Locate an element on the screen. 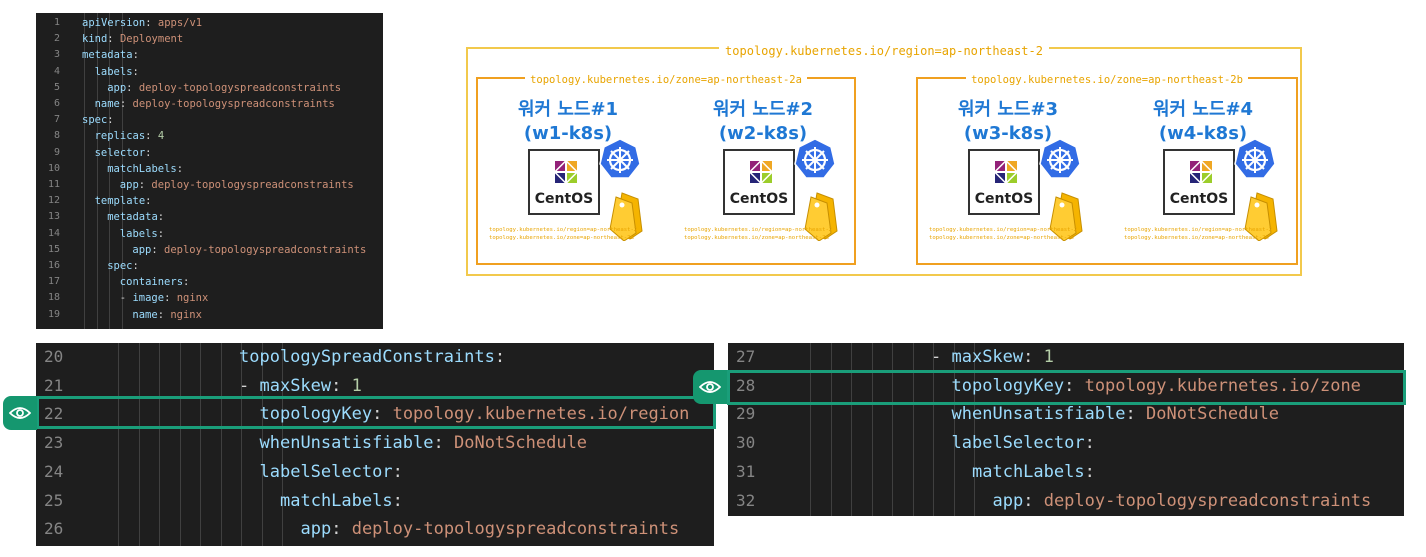 This screenshot has height=557, width=1426. code-text: name: deploy-topologyspreadconstraints is located at coordinates (215, 104).